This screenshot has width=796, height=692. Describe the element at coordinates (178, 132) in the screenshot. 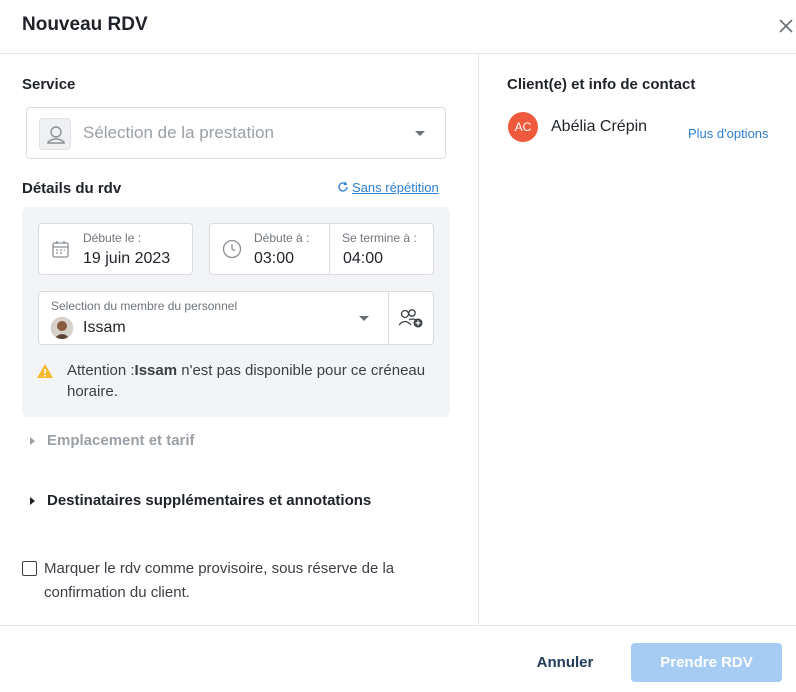

I see `service-placeholder: Sélection de la prestation` at that location.